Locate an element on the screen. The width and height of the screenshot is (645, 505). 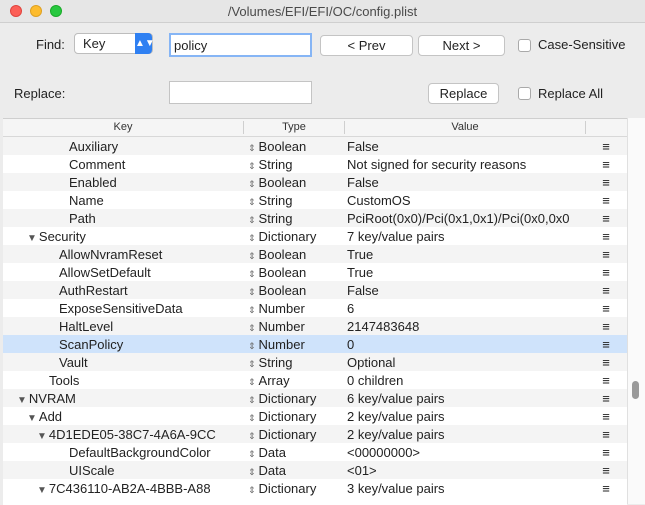
table-row: Name ⇕ String CustomOS ≡ is located at coordinates (315, 200).